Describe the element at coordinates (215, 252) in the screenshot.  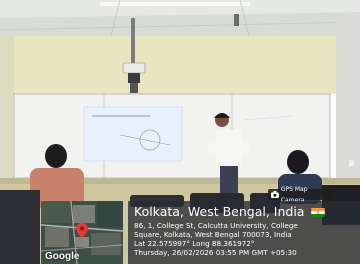
I see `datetime-text: Thursday, 26/02/2026 03:55 PM GMT +05:30` at that location.